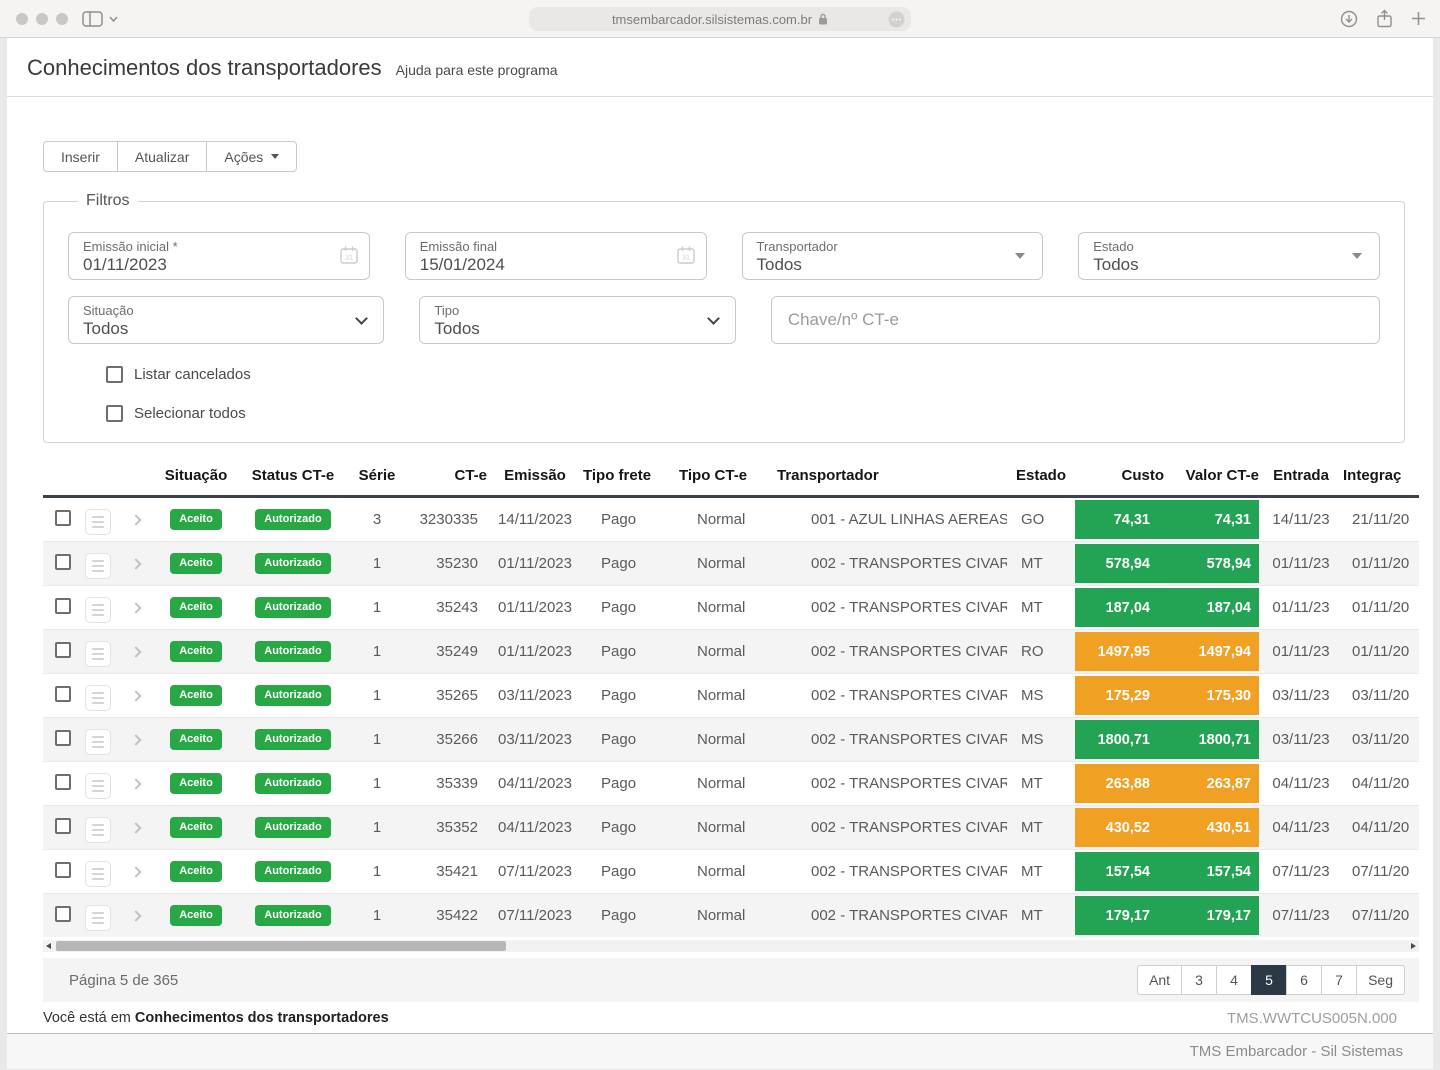 The width and height of the screenshot is (1440, 1070). Describe the element at coordinates (1349, 19) in the screenshot. I see `downloads-icon` at that location.